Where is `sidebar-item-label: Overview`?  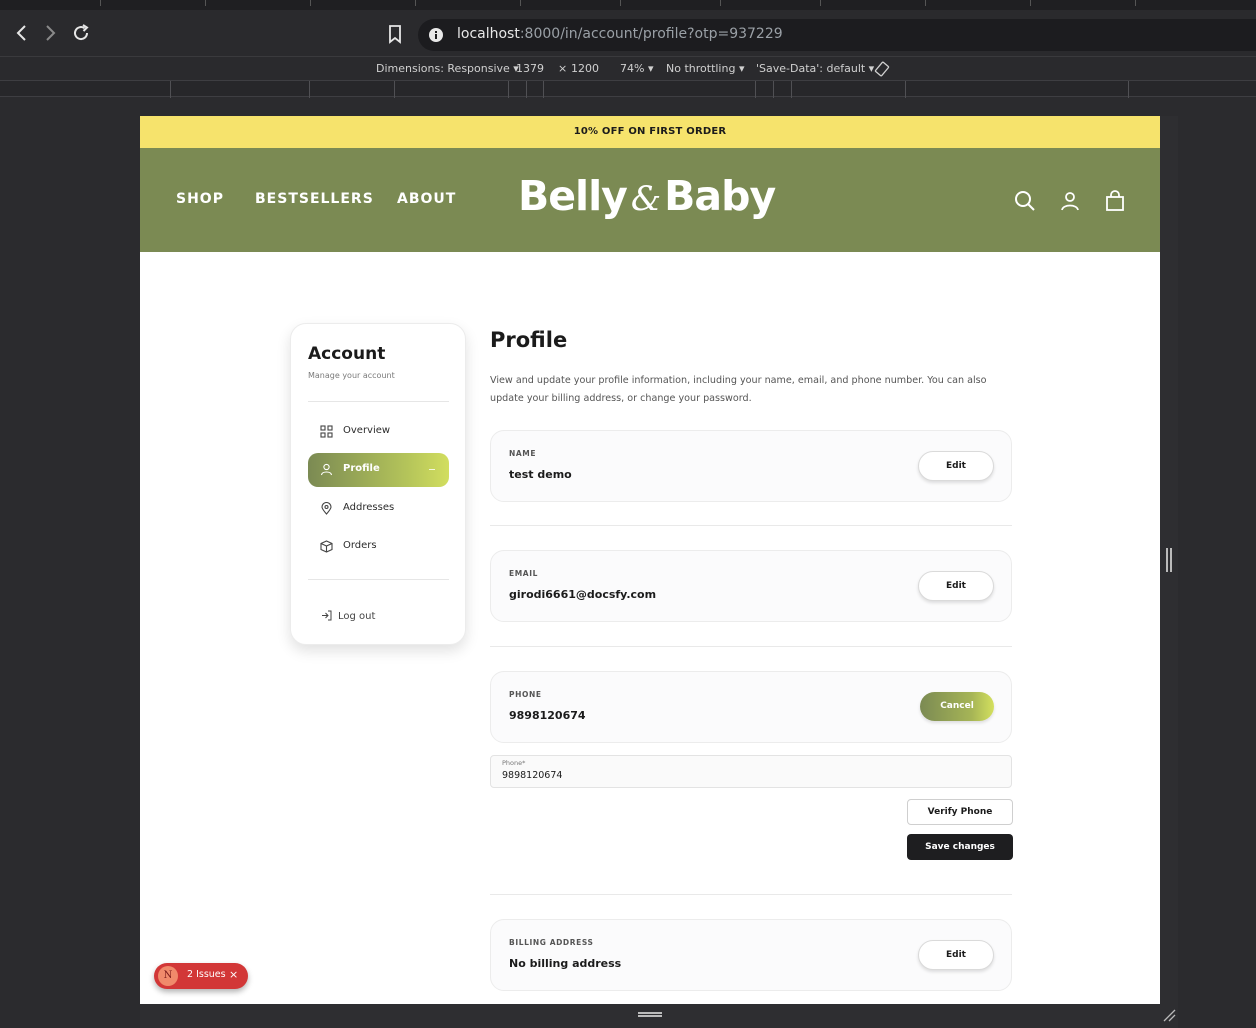 sidebar-item-label: Overview is located at coordinates (367, 430).